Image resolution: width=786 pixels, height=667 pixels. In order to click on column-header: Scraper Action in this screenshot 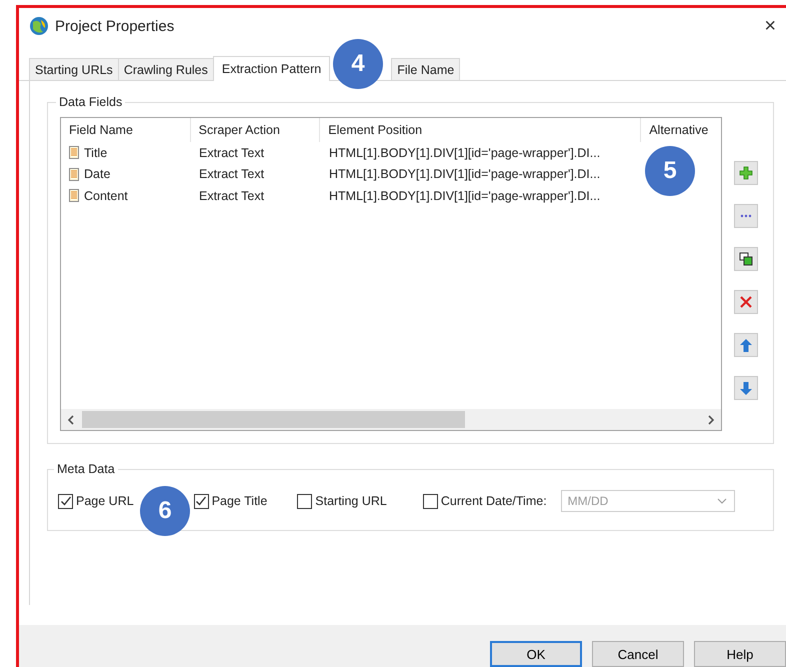, I will do `click(255, 130)`.